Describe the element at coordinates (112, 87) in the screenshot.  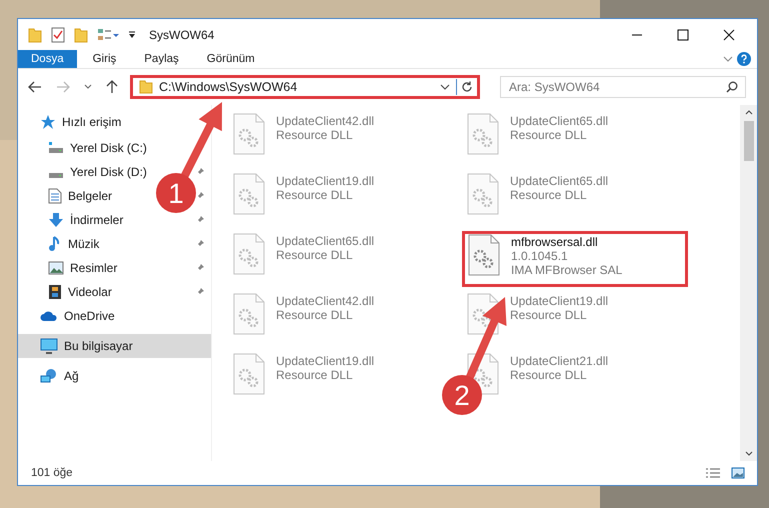
I see `up-arrow-icon` at that location.